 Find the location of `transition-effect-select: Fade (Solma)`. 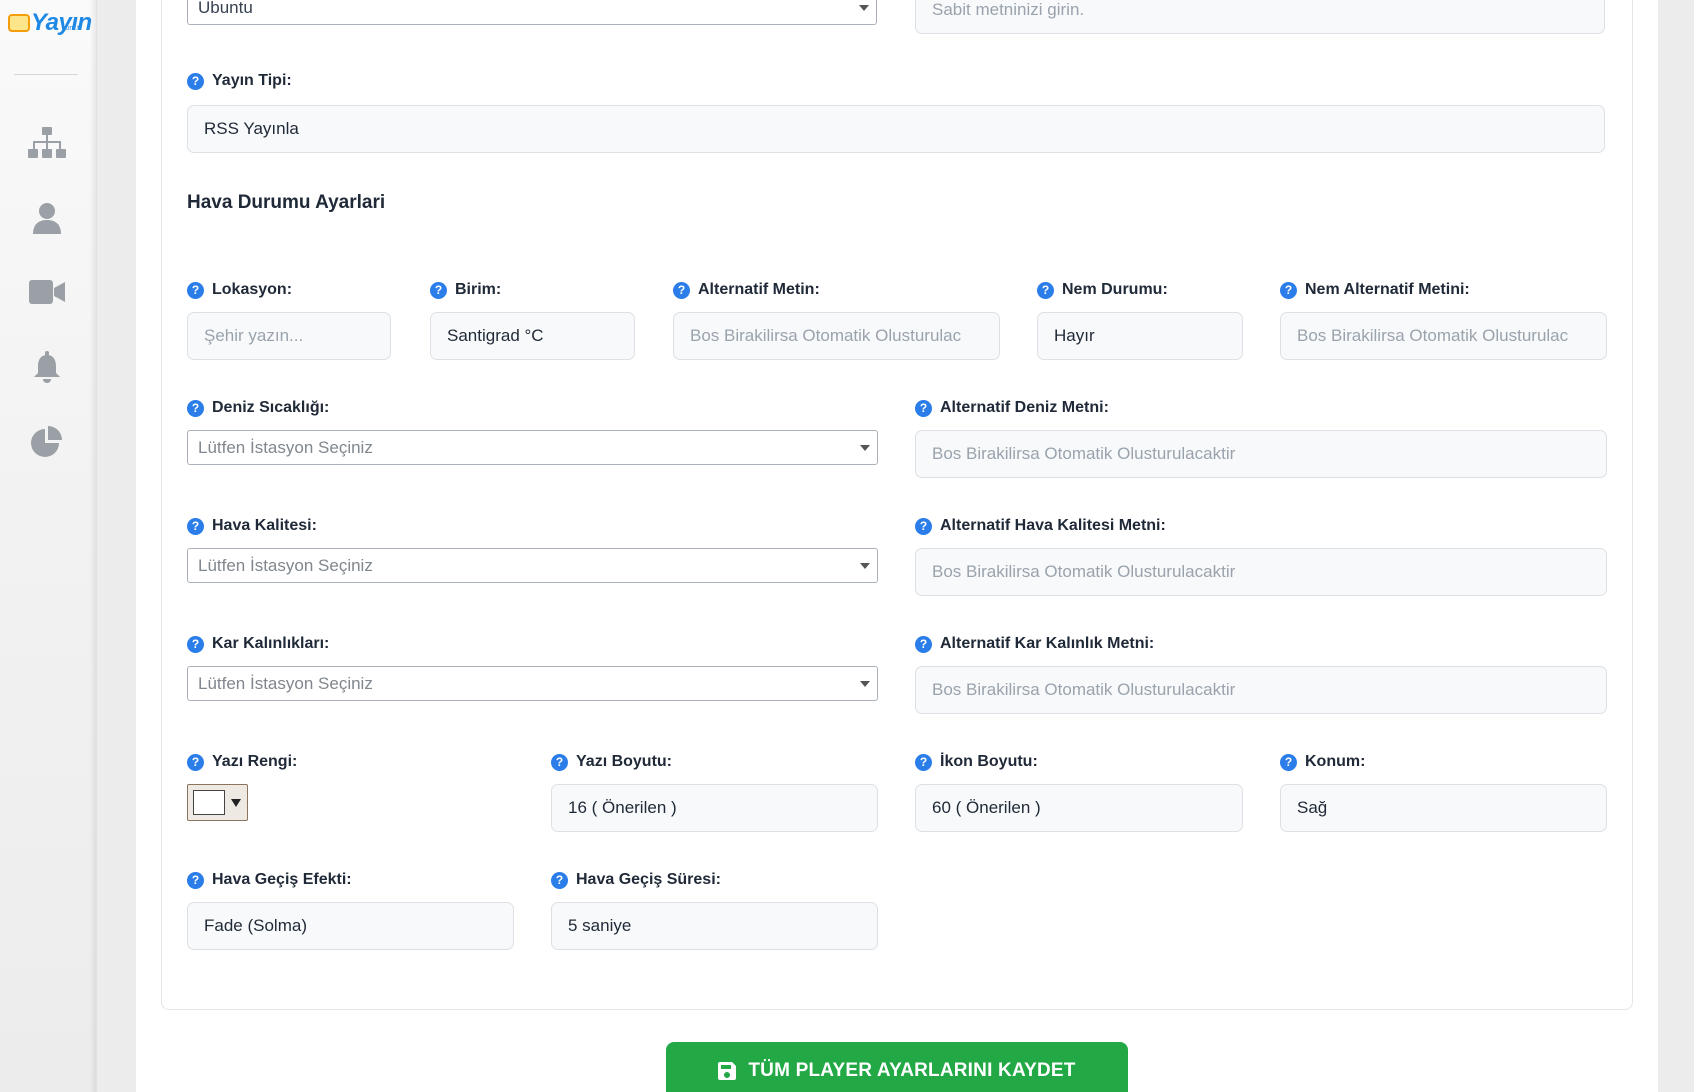

transition-effect-select: Fade (Solma) is located at coordinates (350, 926).